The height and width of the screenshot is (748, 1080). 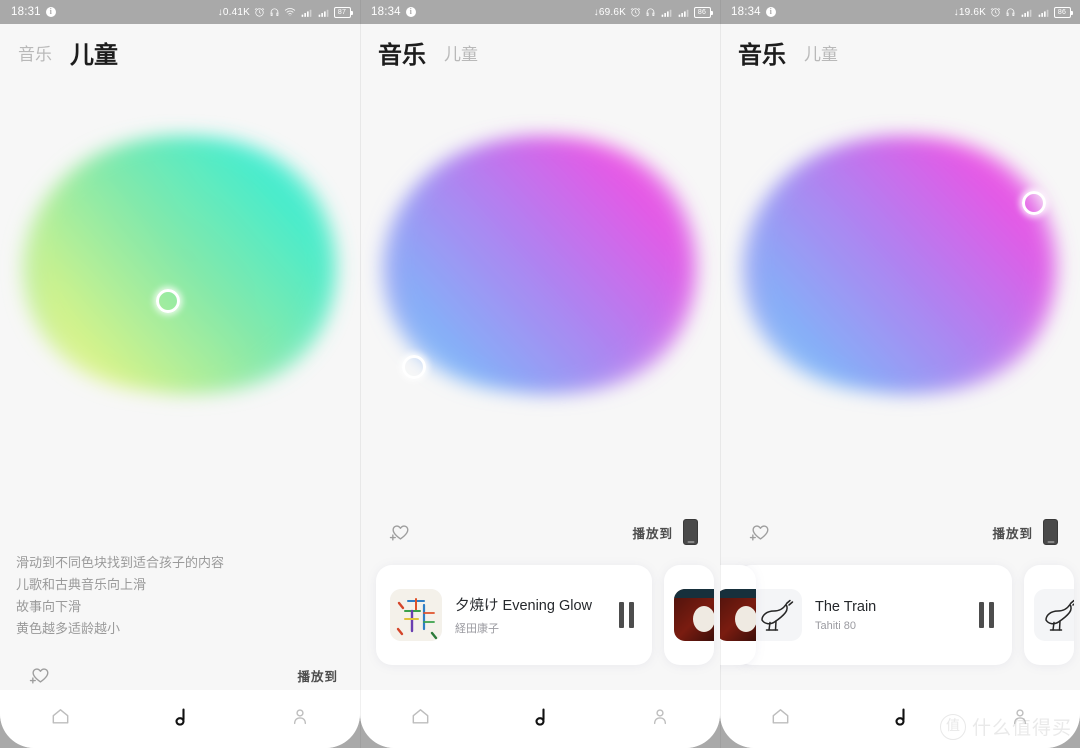 I want to click on bottom-nav-bar, so click(x=180, y=716).